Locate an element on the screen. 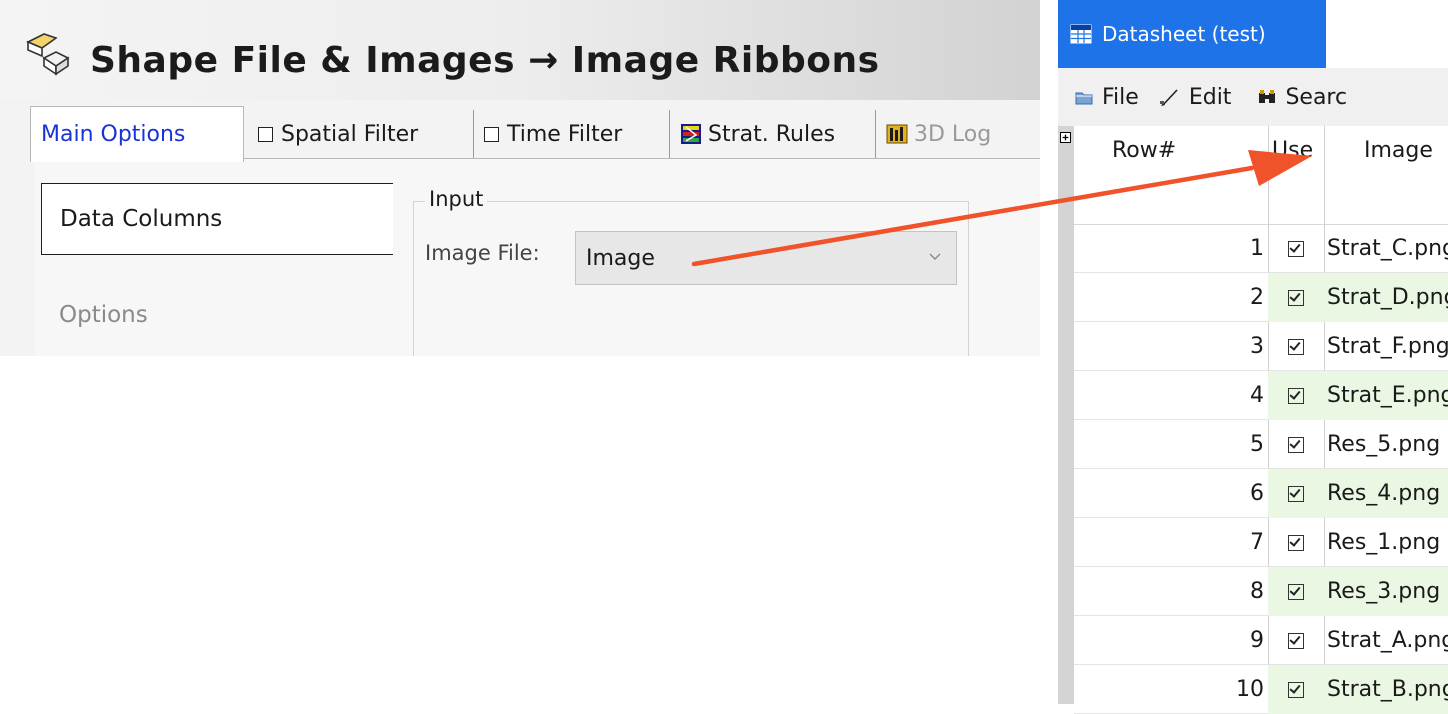 The width and height of the screenshot is (1448, 714). expand-plus-icon is located at coordinates (1065, 137).